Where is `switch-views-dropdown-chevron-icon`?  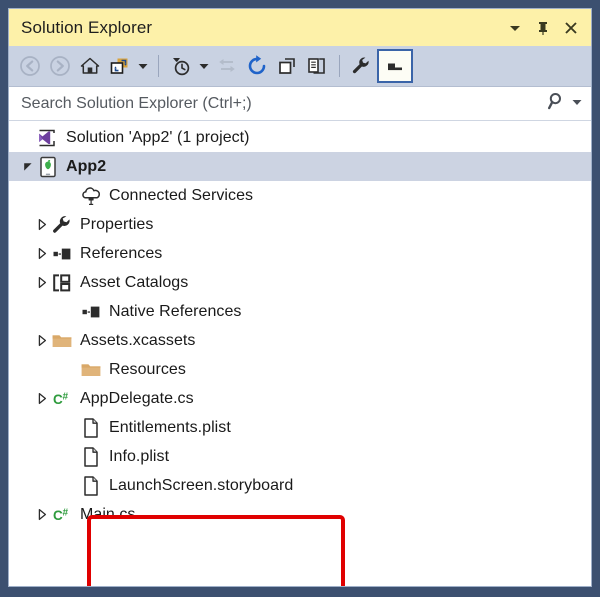
switch-views-dropdown-chevron-icon is located at coordinates (143, 66).